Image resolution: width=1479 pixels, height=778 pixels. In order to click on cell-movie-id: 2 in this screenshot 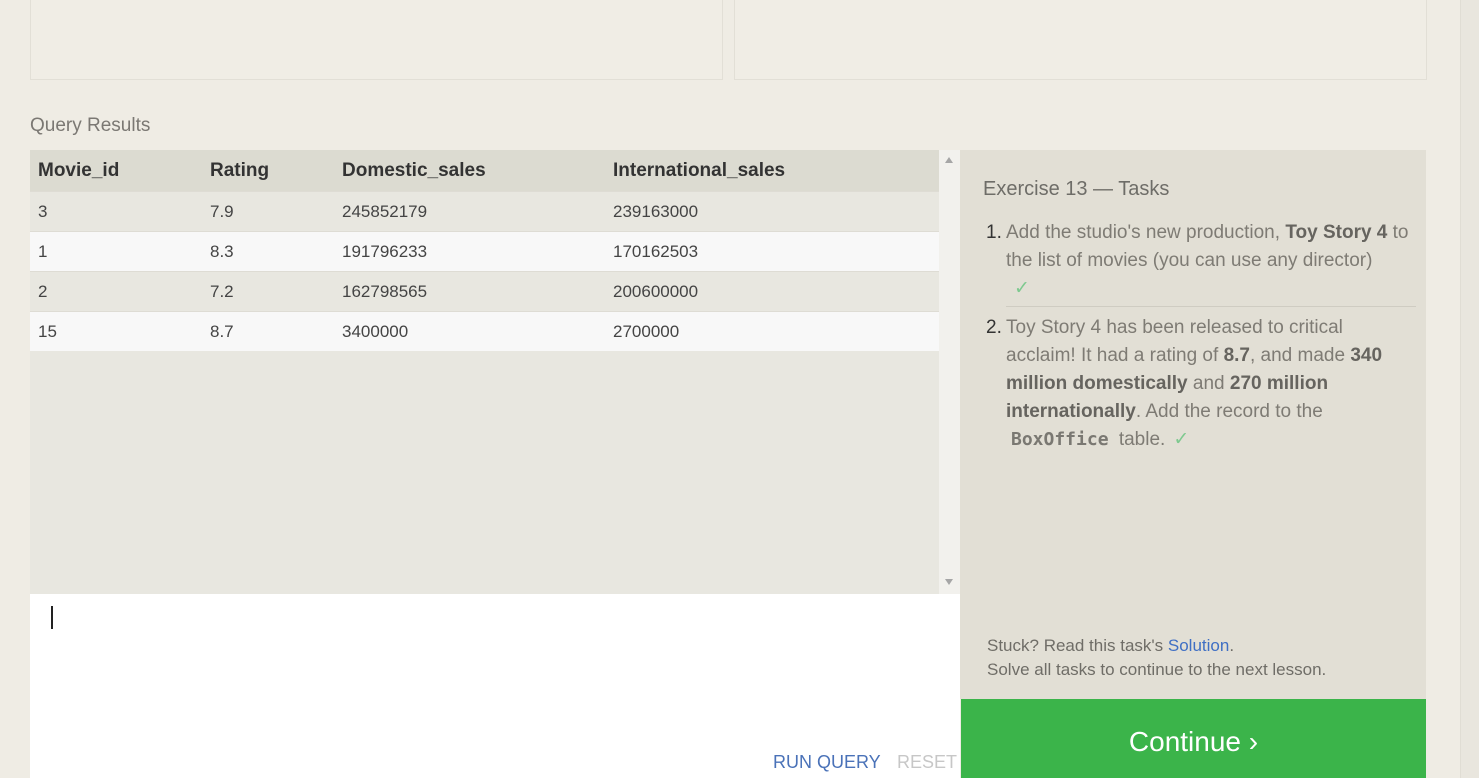, I will do `click(116, 291)`.